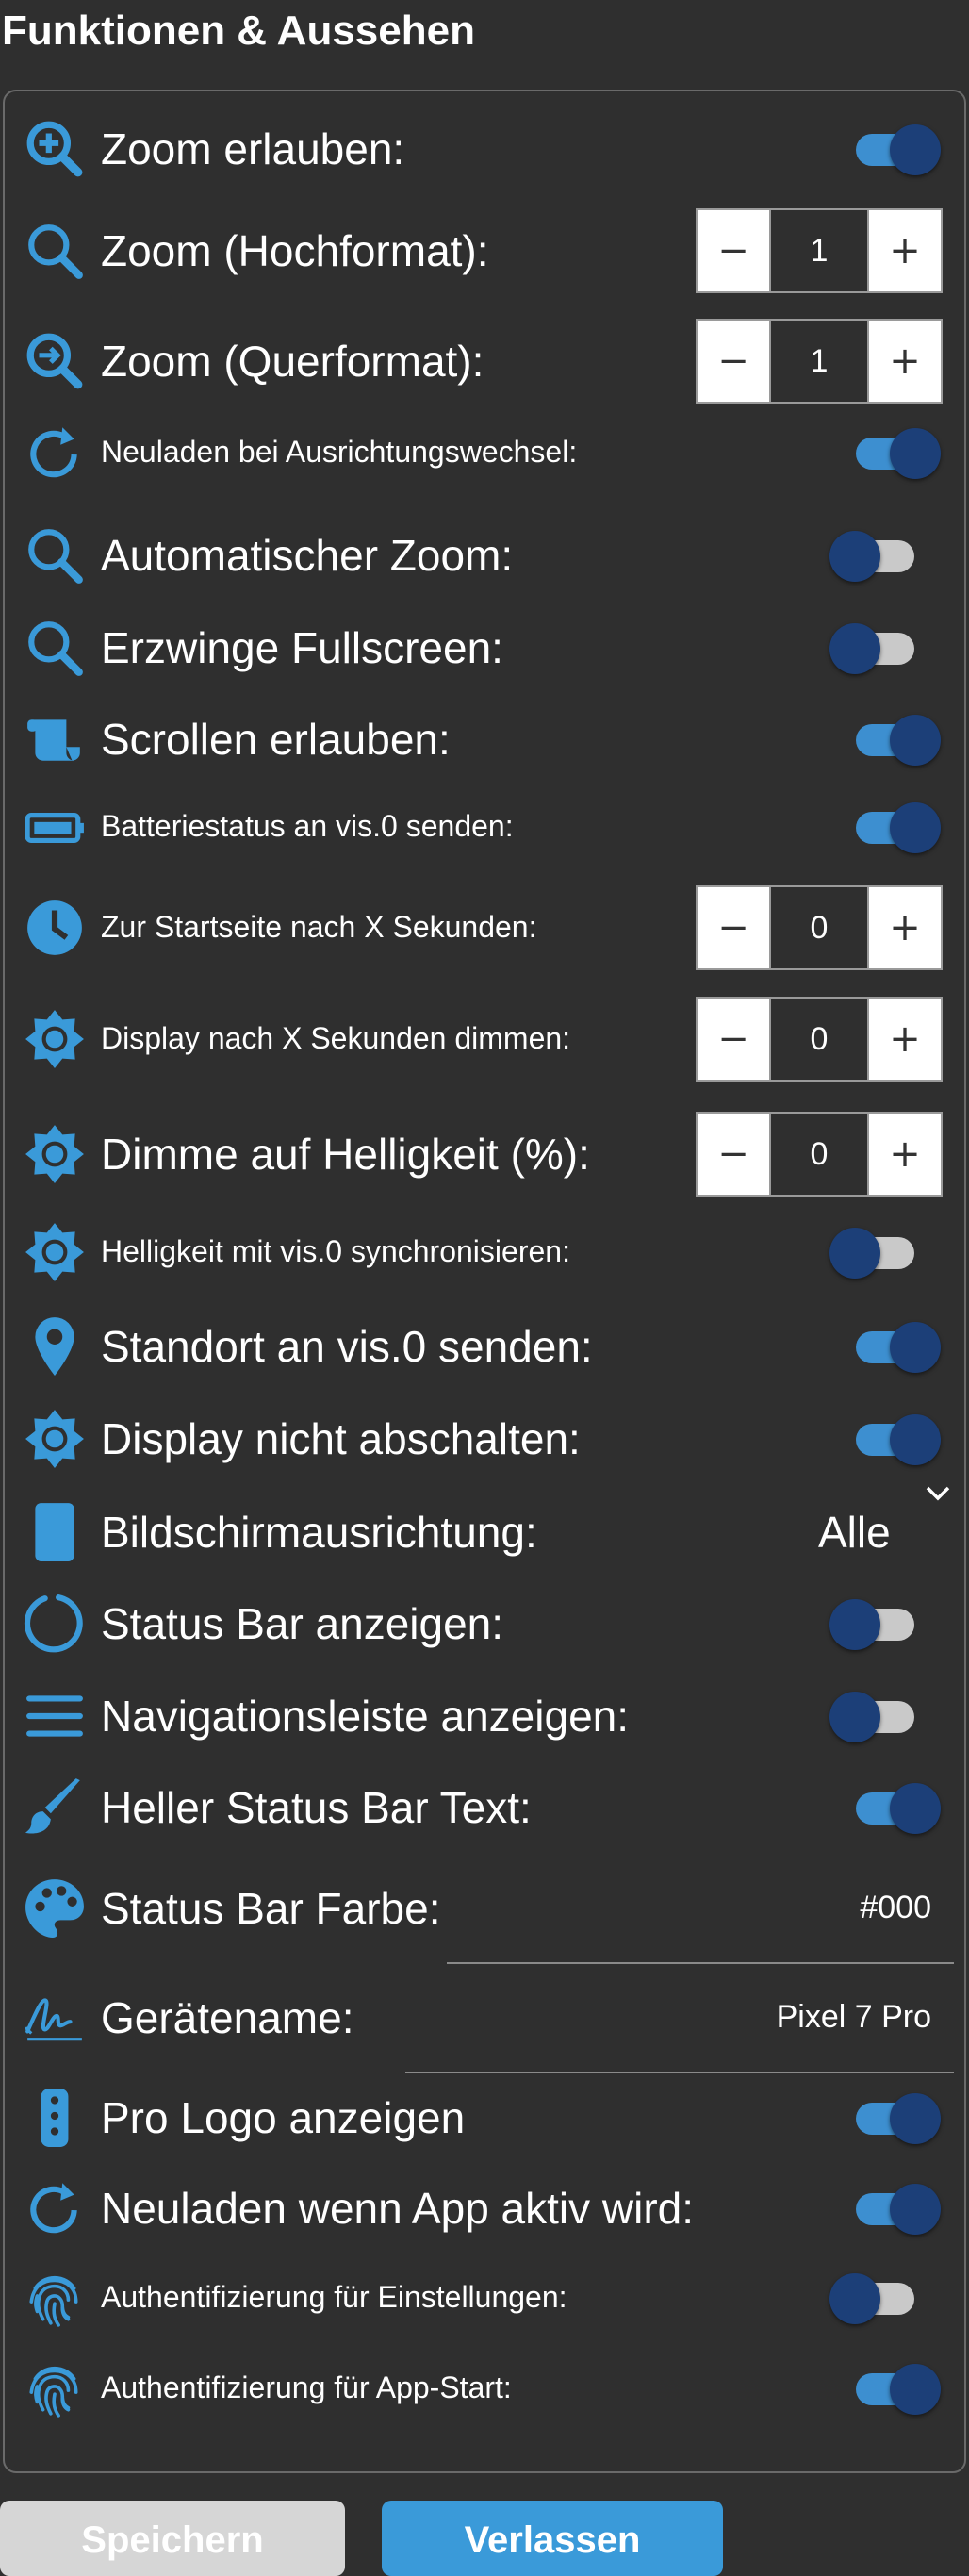  Describe the element at coordinates (398, 2208) in the screenshot. I see `setting-label: Neuladen wenn App aktiv wird:` at that location.